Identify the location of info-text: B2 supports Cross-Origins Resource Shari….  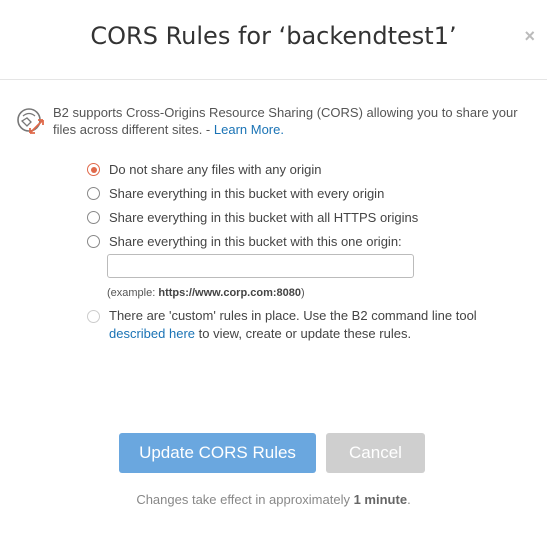
(288, 121).